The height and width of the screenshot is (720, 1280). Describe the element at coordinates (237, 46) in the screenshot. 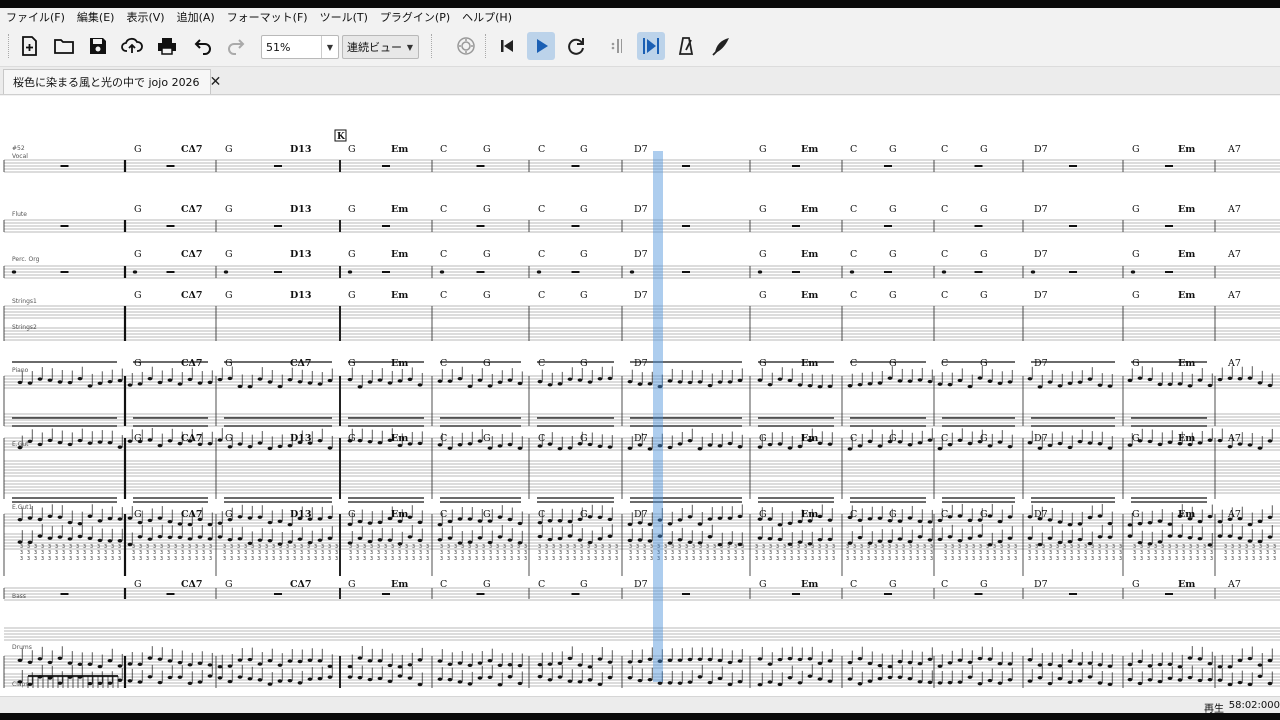

I see `redo-button` at that location.